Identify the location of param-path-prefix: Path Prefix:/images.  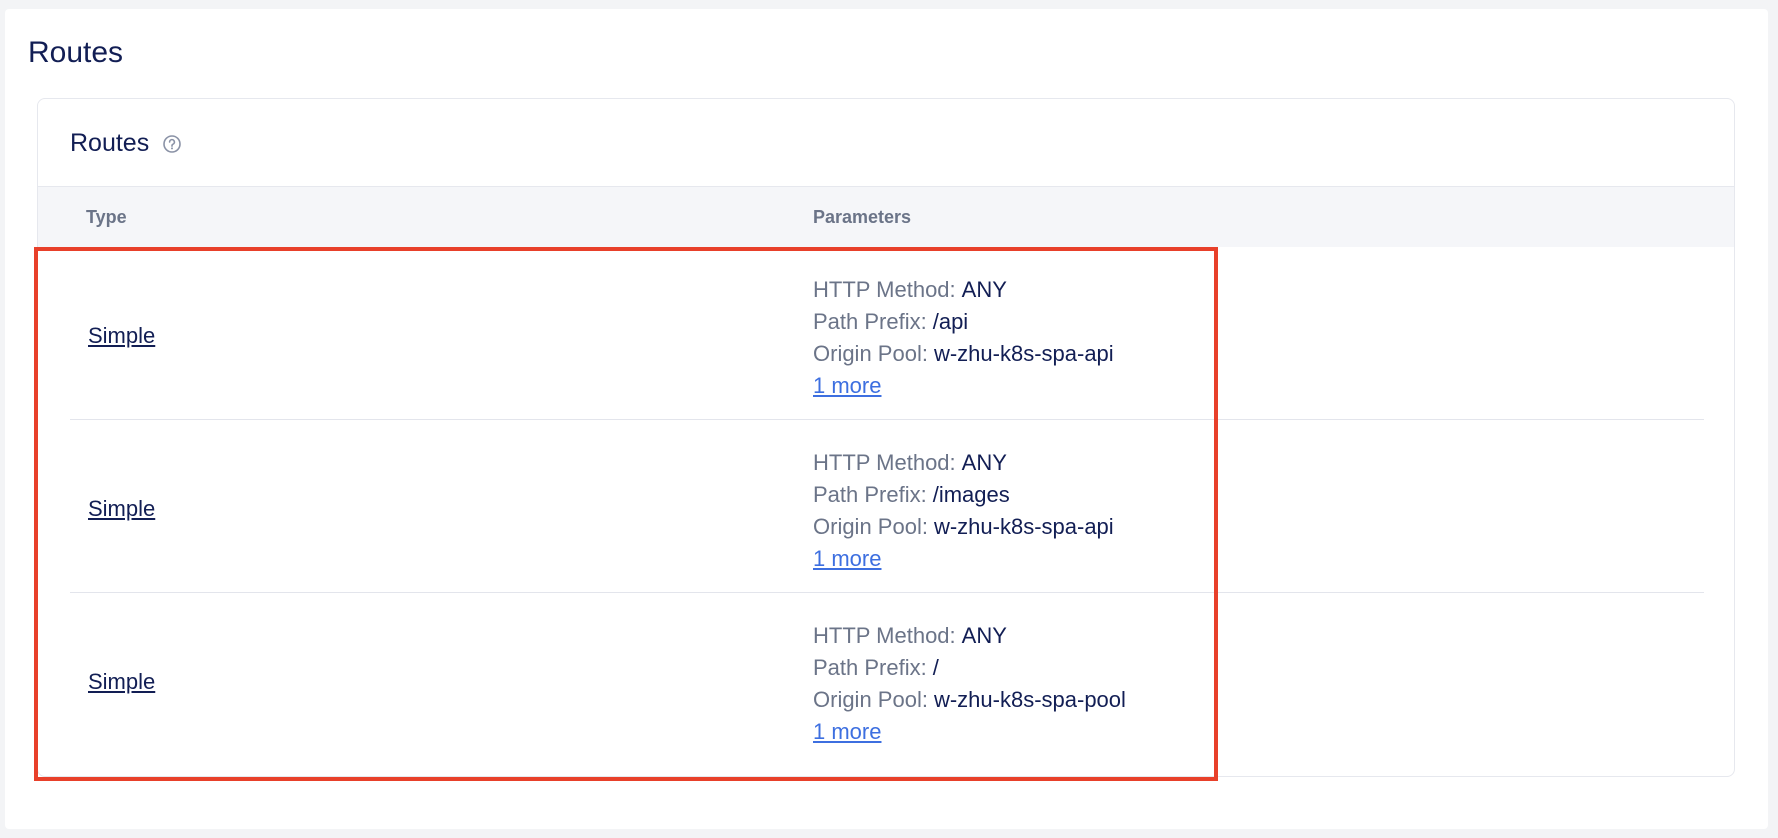
(963, 495).